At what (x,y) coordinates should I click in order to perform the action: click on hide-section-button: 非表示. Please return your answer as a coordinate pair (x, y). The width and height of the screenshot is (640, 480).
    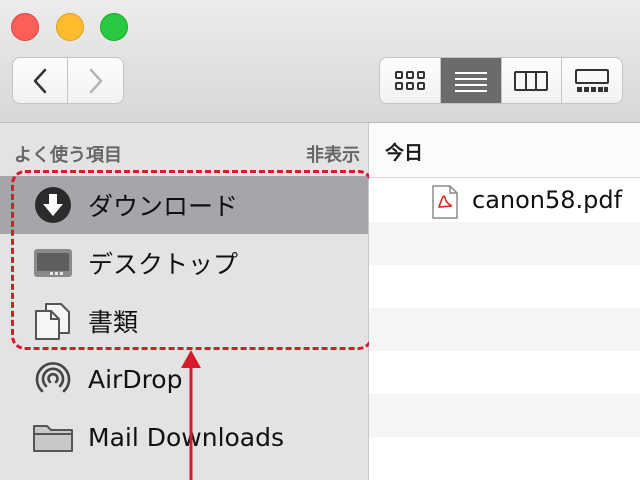
    Looking at the image, I should click on (333, 154).